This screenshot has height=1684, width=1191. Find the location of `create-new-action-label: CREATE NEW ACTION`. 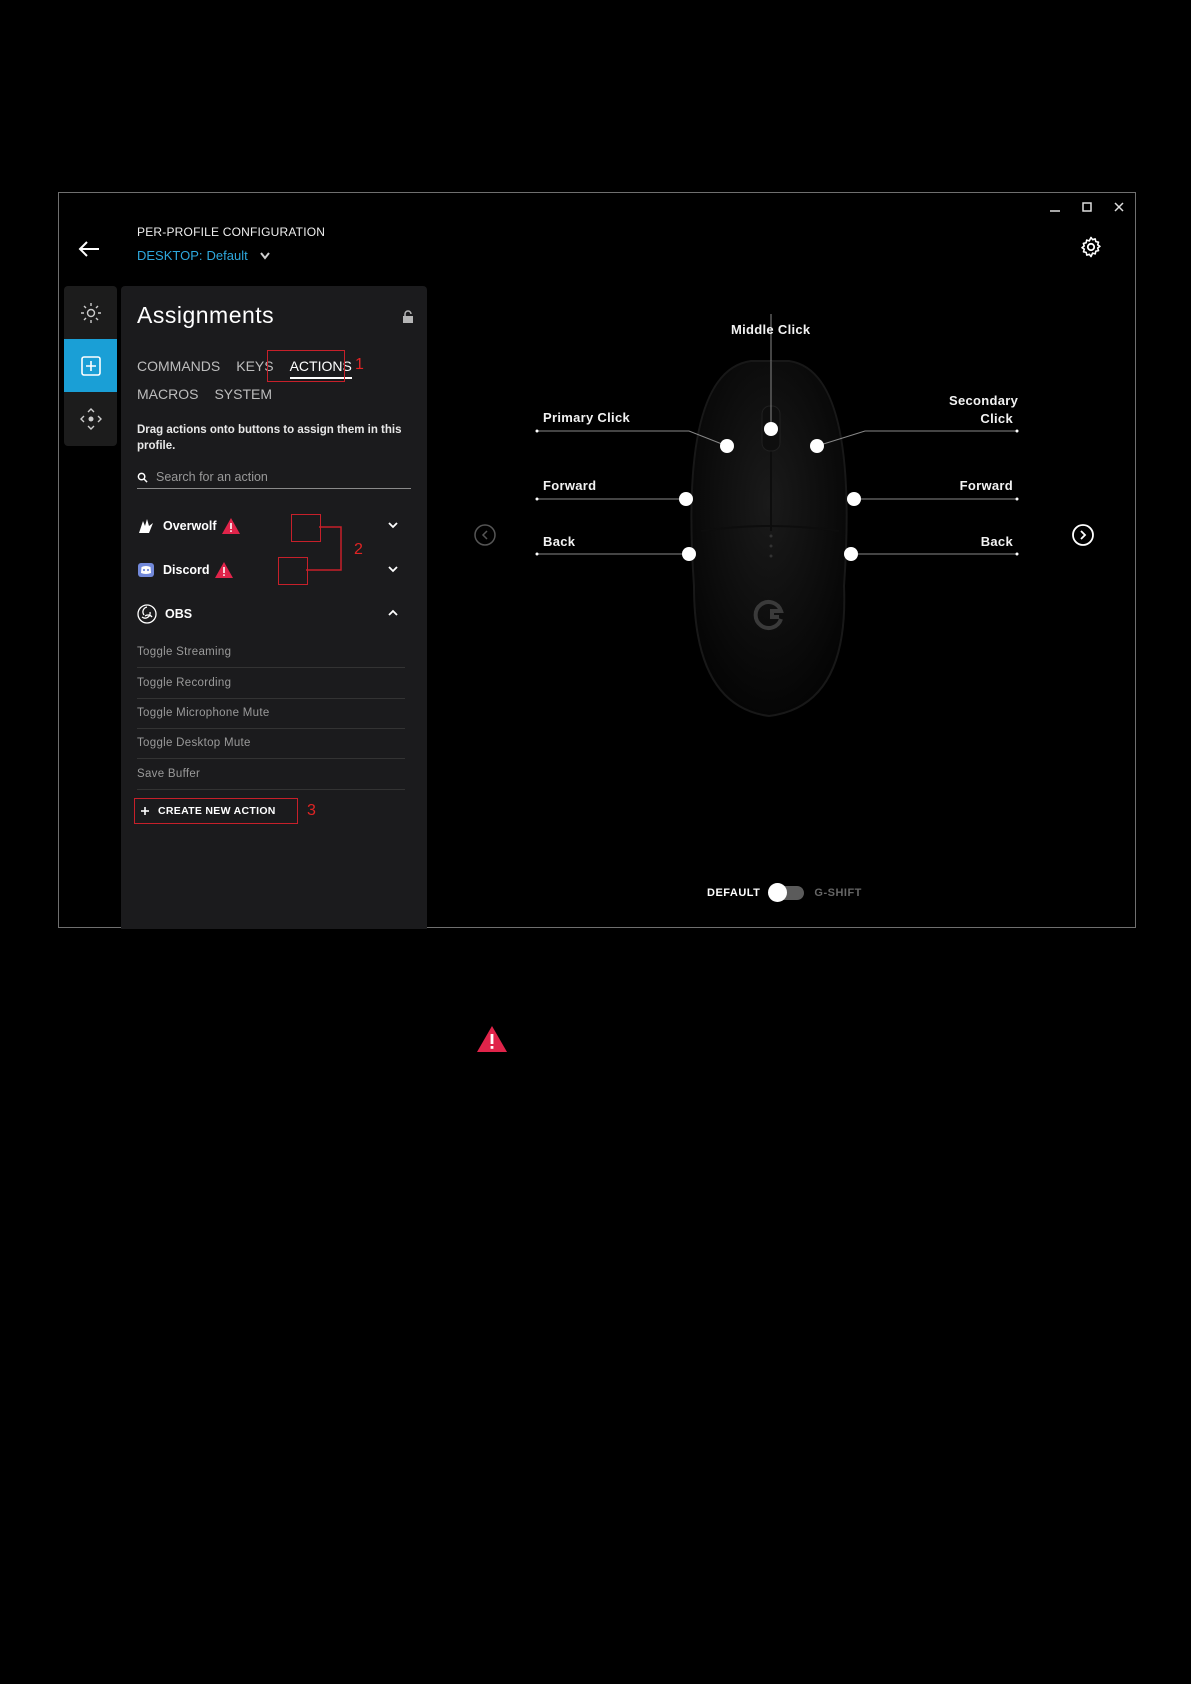

create-new-action-label: CREATE NEW ACTION is located at coordinates (217, 811).